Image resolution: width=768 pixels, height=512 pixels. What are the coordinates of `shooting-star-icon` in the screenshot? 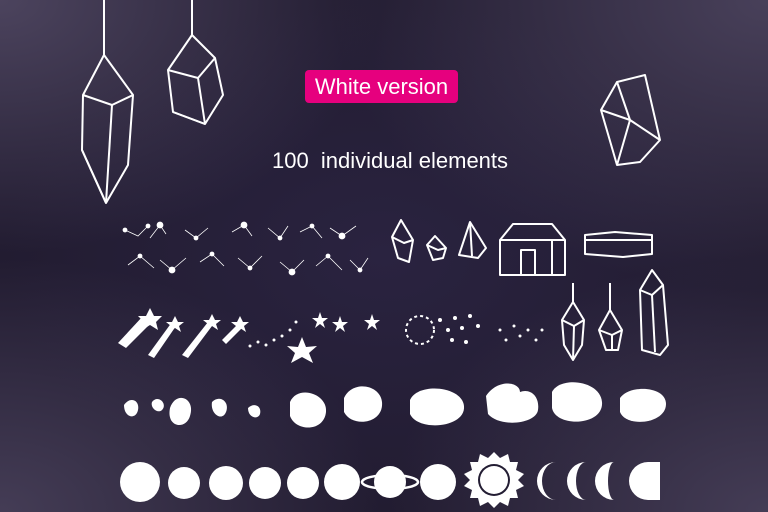 It's located at (183, 333).